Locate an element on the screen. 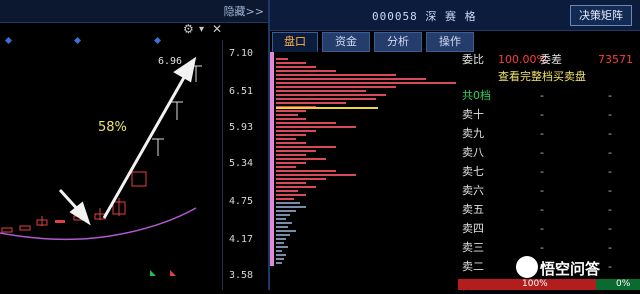  book-row-label: 卖四 is located at coordinates (473, 228).